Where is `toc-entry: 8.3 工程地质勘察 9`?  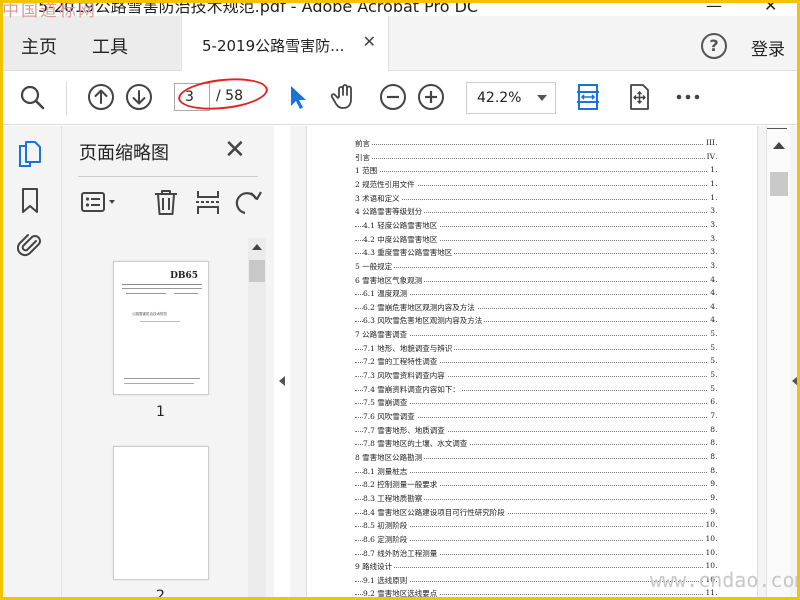 toc-entry: 8.3 工程地质勘察 9 is located at coordinates (533, 499).